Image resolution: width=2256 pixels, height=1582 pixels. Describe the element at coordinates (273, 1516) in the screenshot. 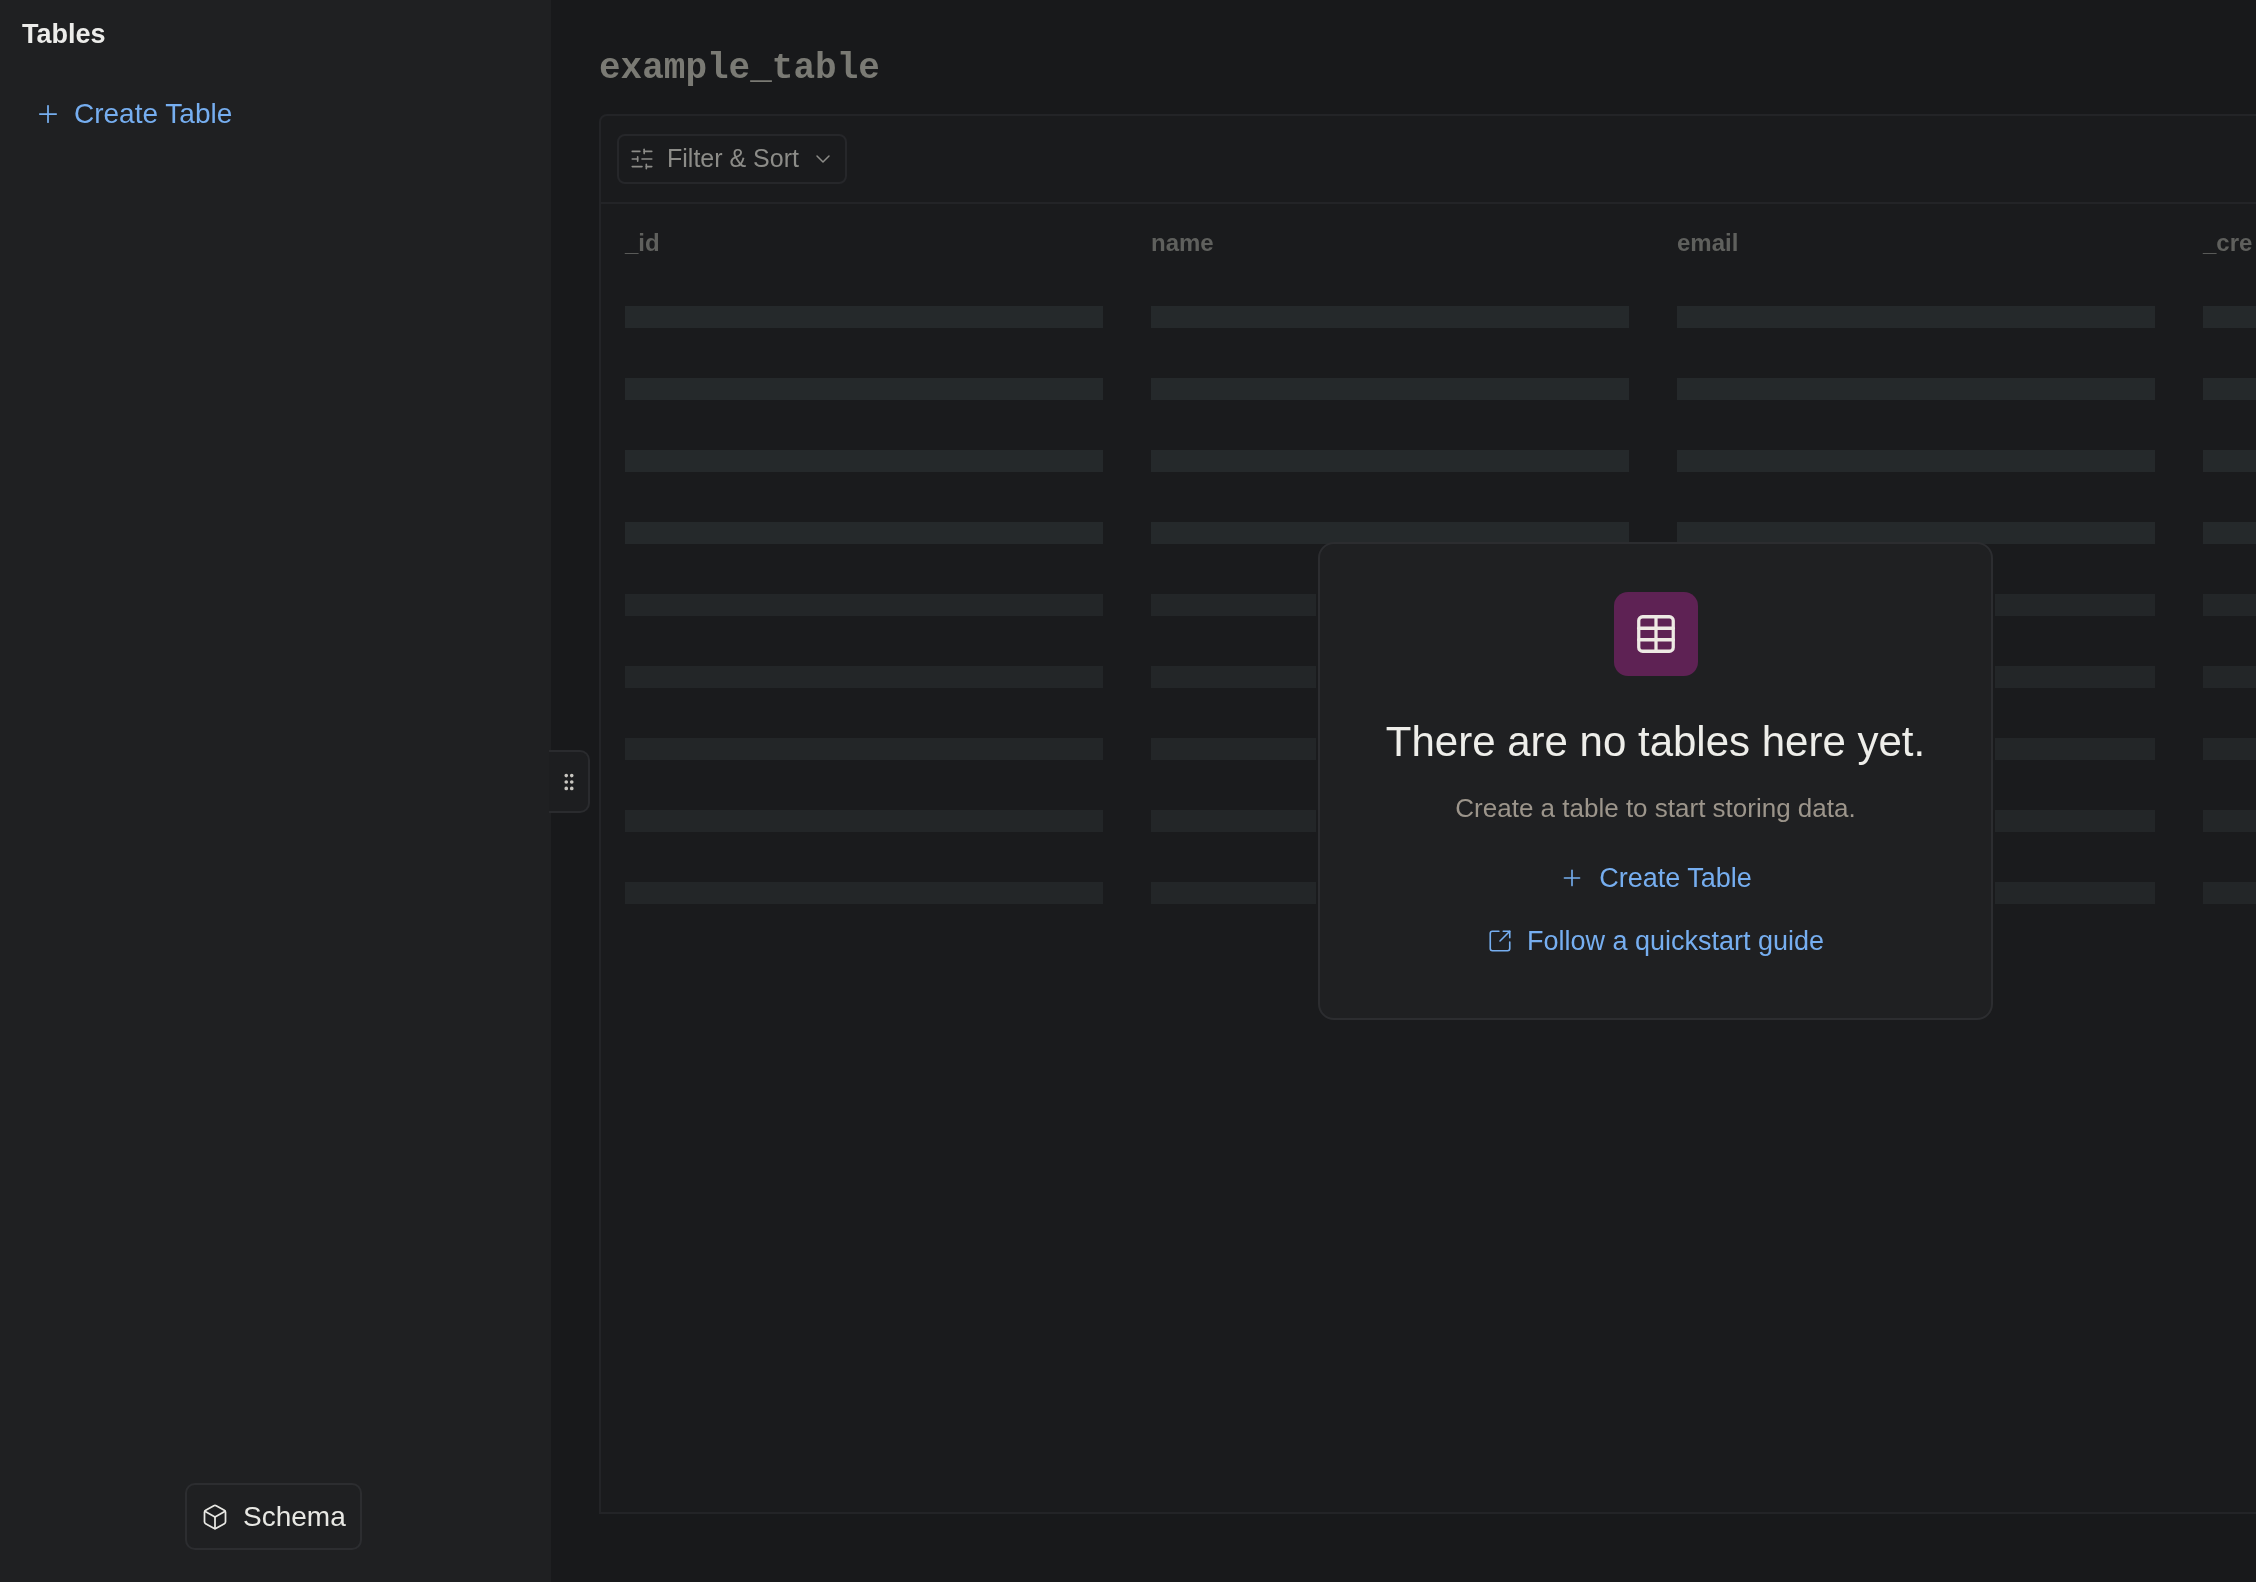

I see `schema-button: Schema` at that location.